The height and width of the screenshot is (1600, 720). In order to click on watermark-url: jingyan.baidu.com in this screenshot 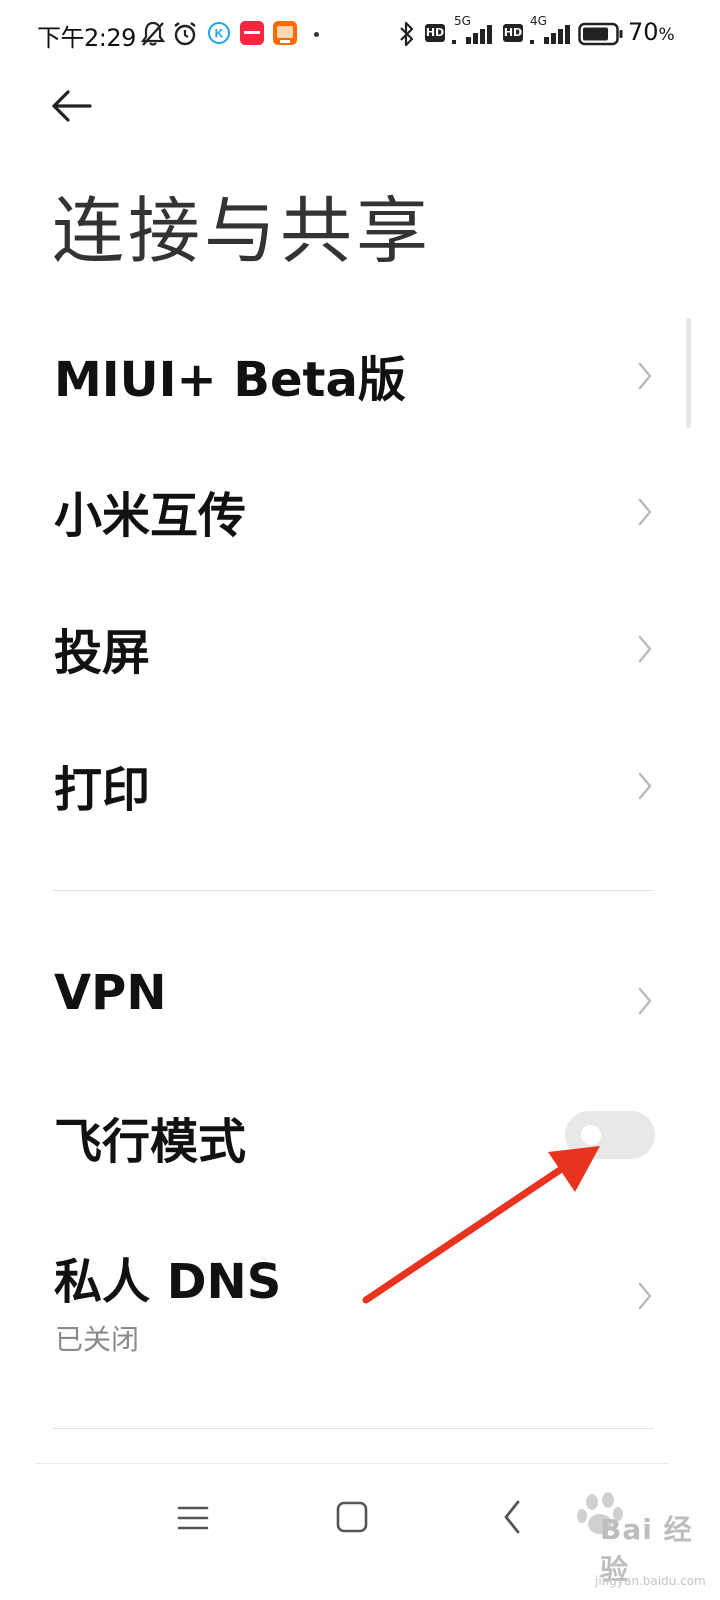, I will do `click(650, 1581)`.